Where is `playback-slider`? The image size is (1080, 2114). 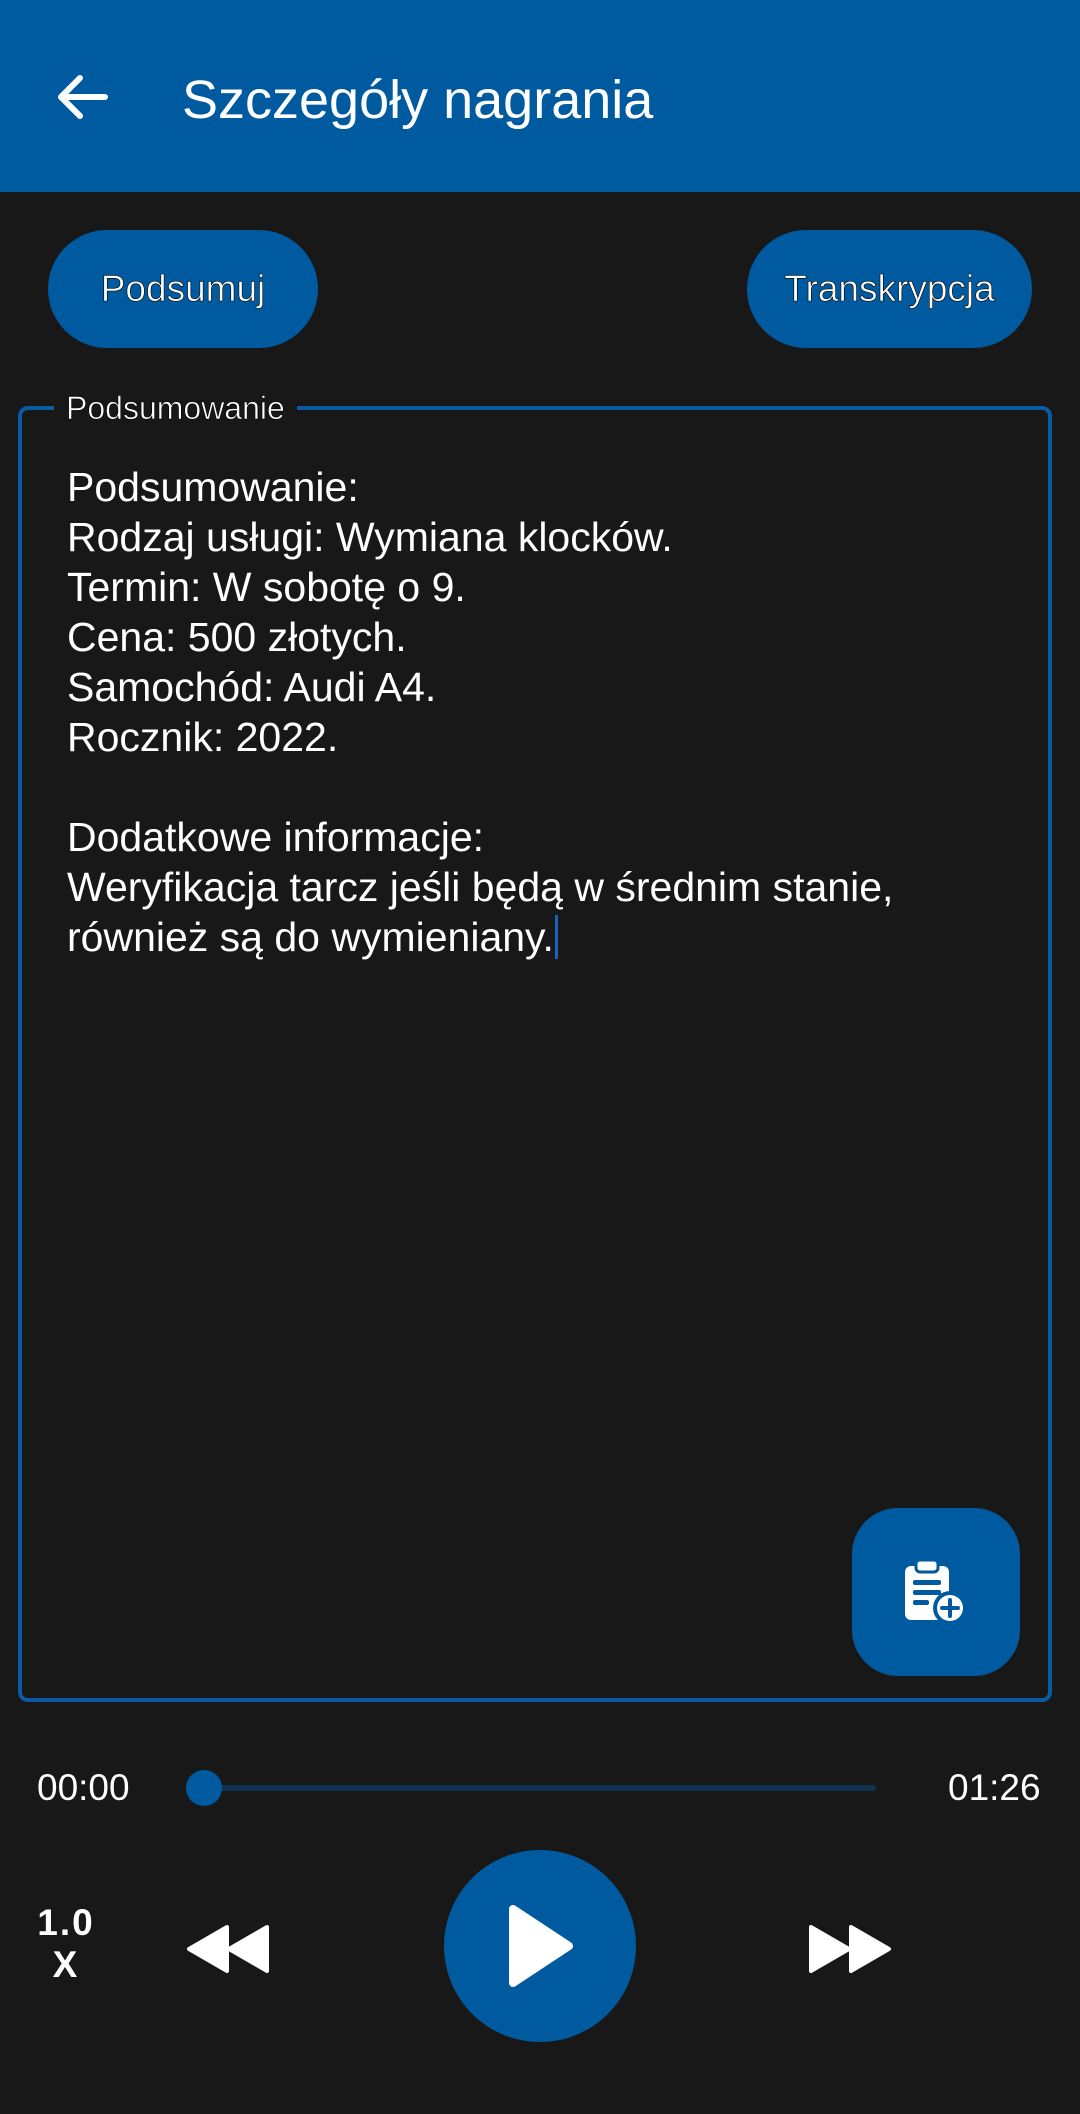
playback-slider is located at coordinates (531, 1788).